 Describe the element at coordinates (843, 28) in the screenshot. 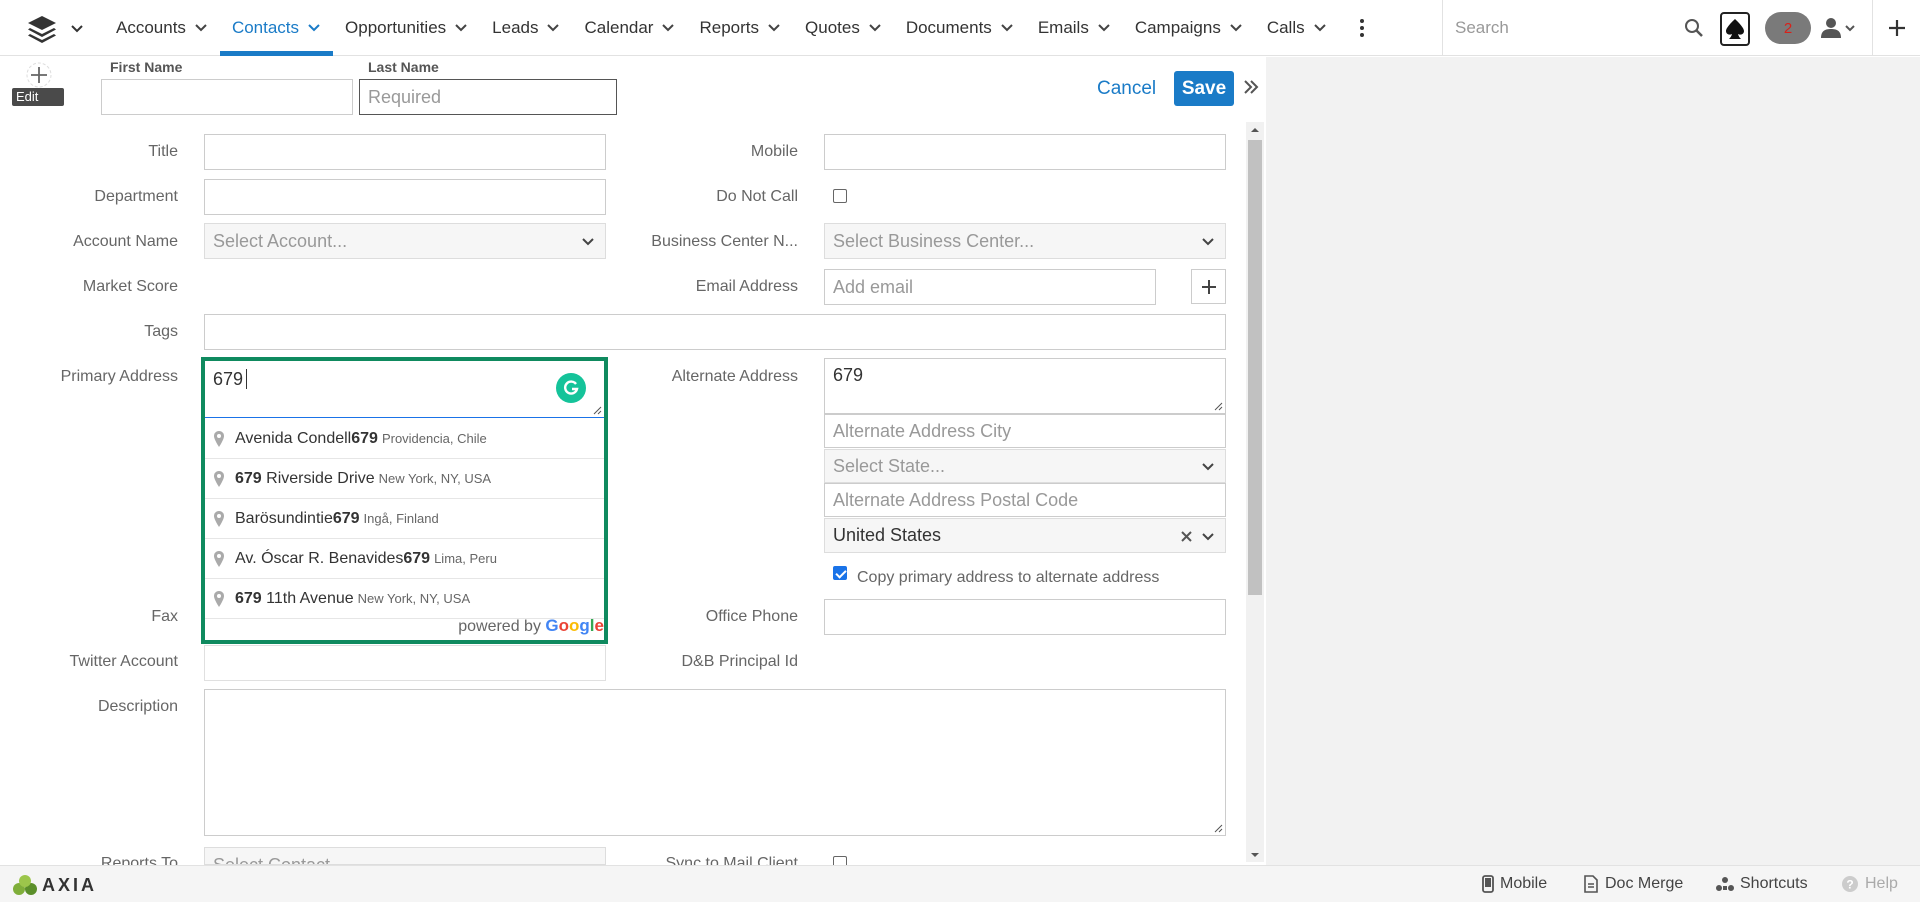

I see `nav-tab-quotes: Quotes` at that location.